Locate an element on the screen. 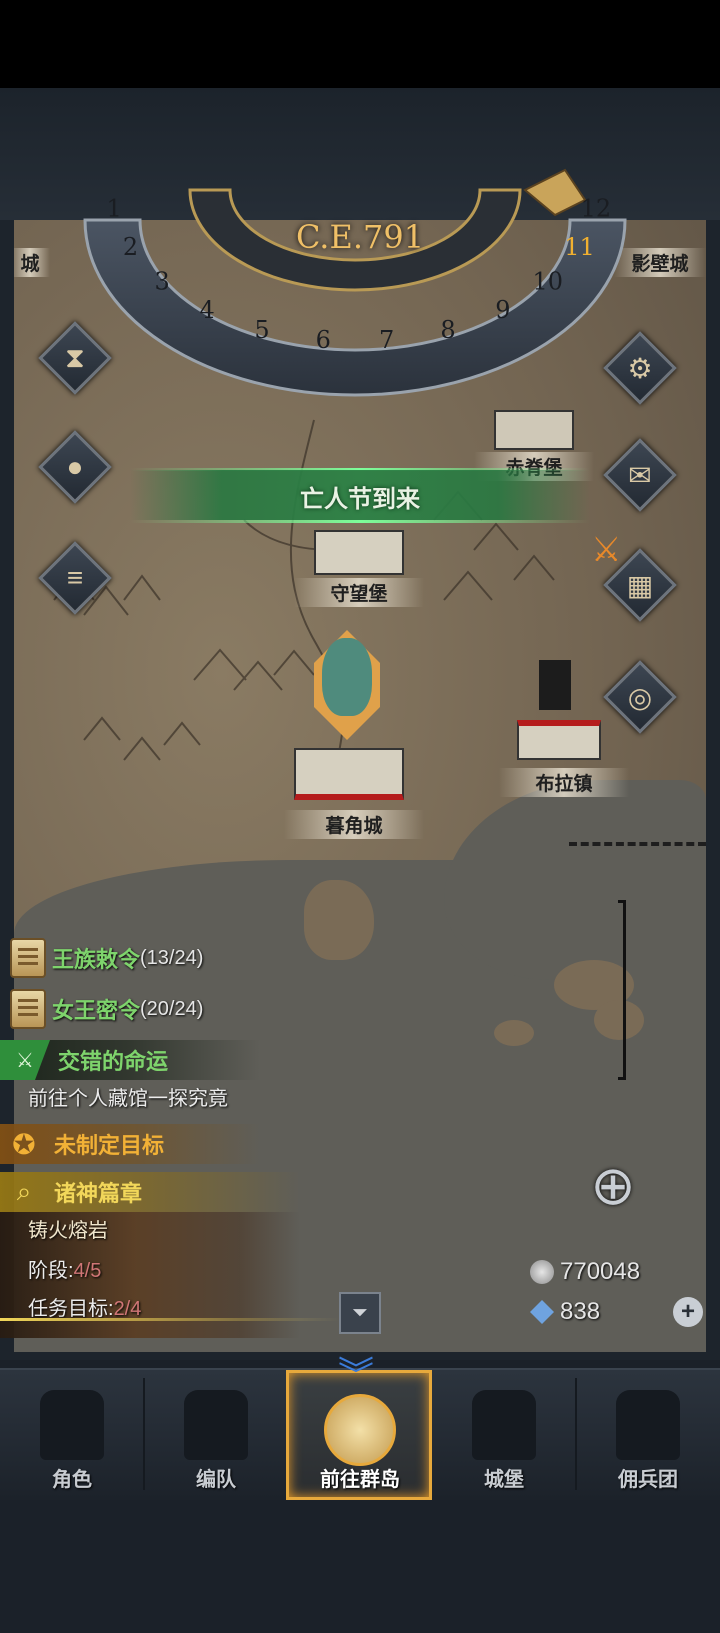  task-stage-row: 阶段:4/5 is located at coordinates (64, 1268).